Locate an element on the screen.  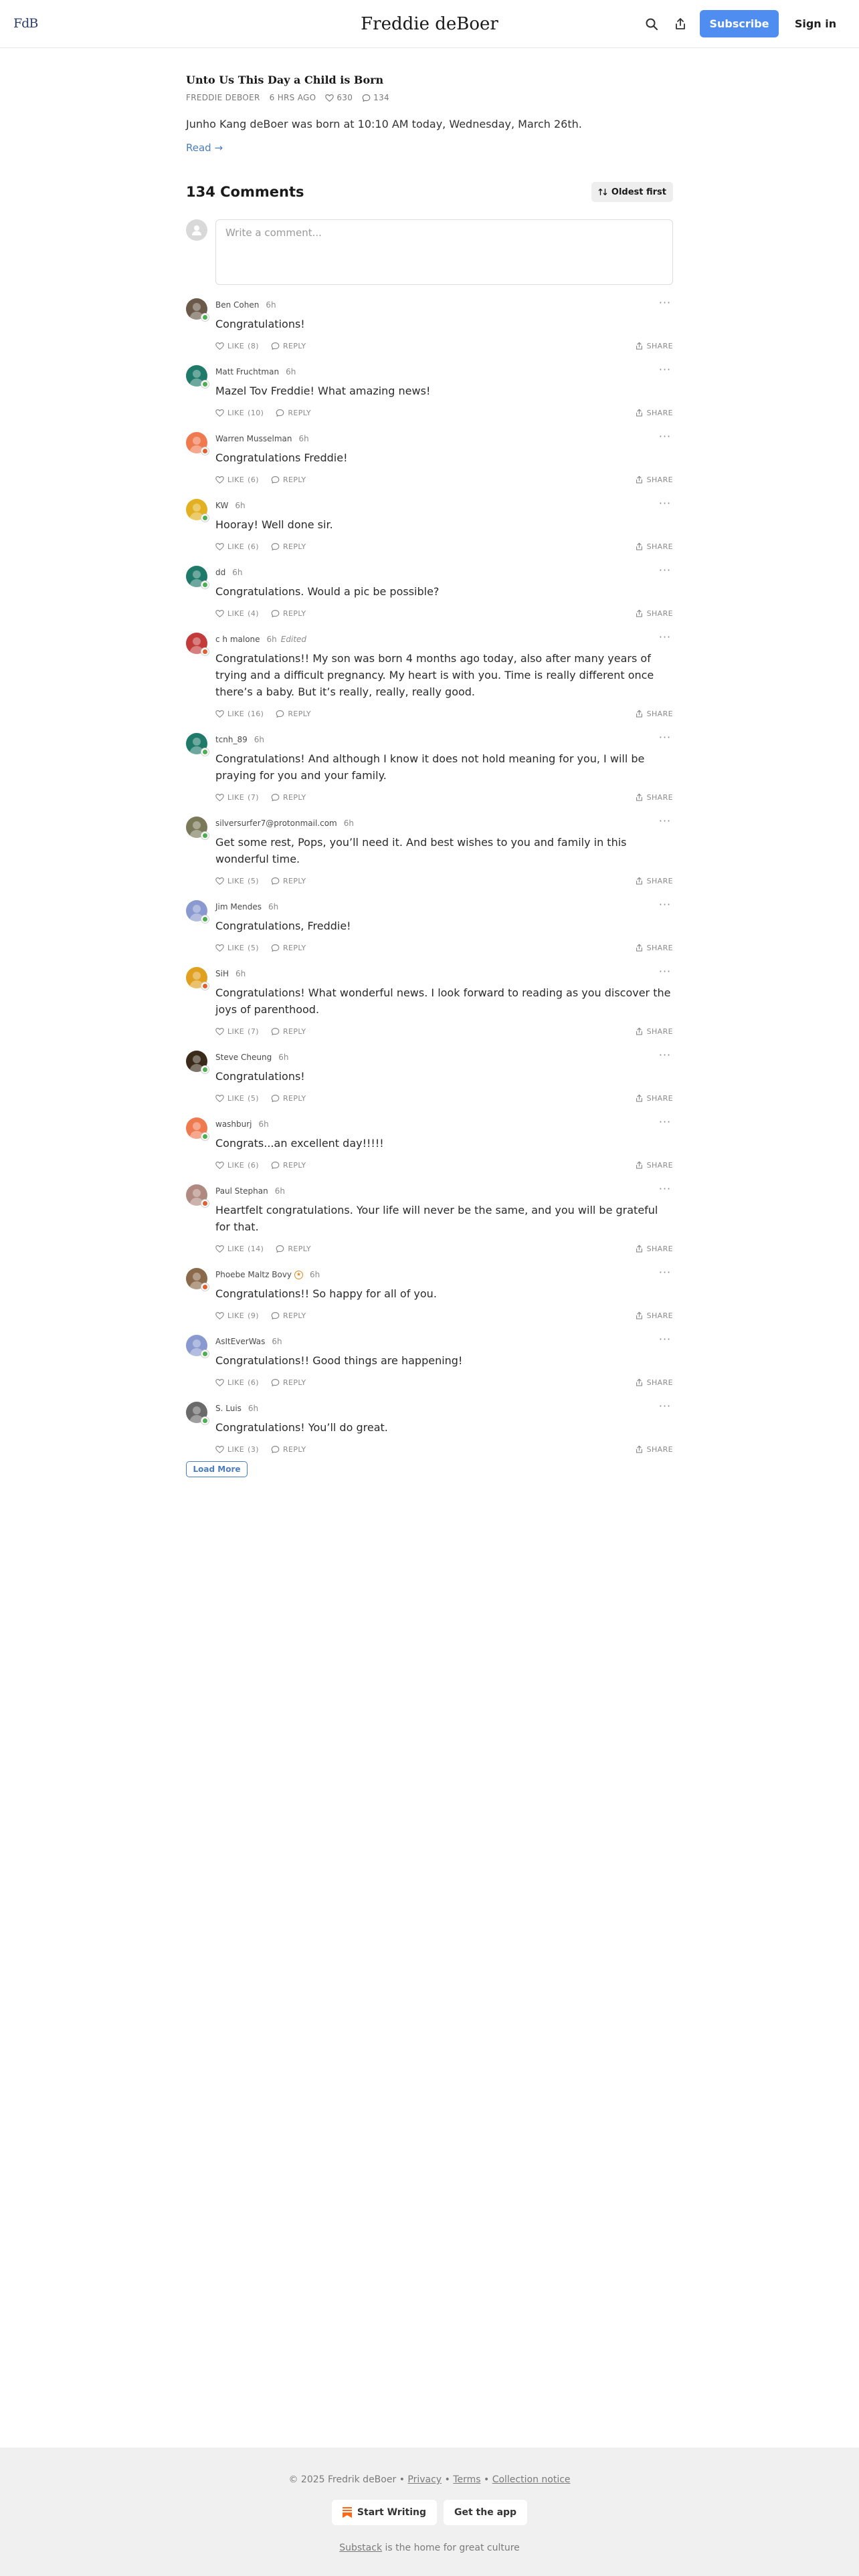
commenter-name: SiH is located at coordinates (222, 973).